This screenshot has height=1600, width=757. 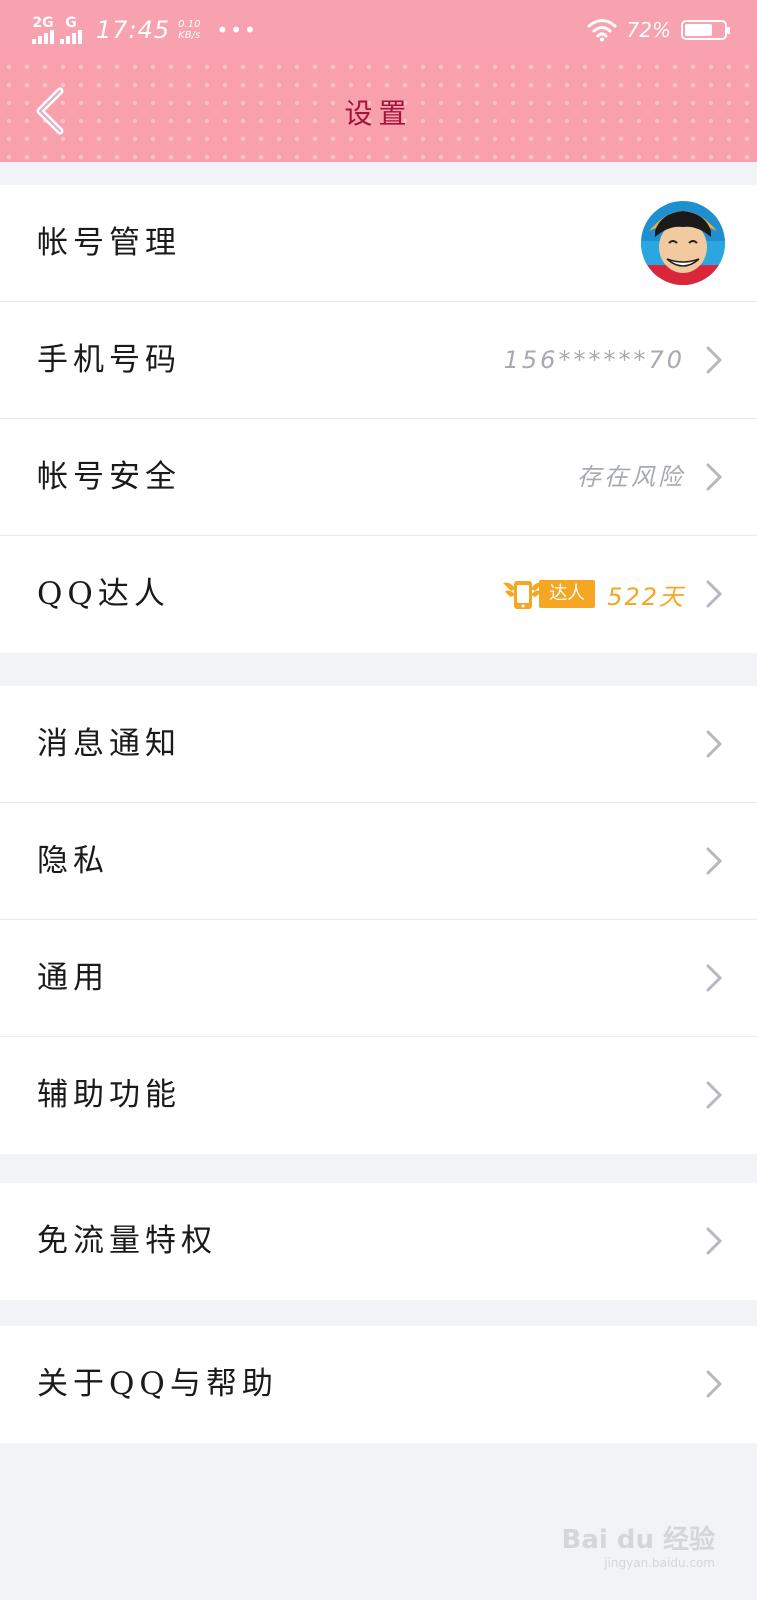 I want to click on battery-percent: 72%, so click(x=648, y=30).